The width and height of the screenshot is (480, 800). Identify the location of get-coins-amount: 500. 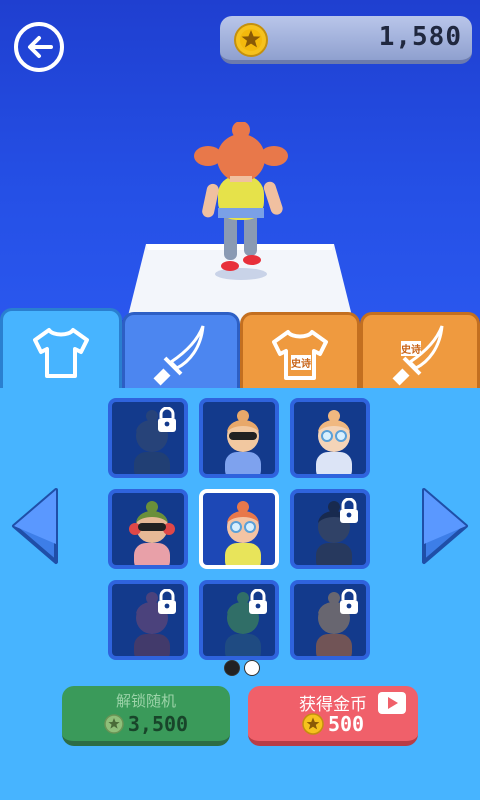
(346, 724).